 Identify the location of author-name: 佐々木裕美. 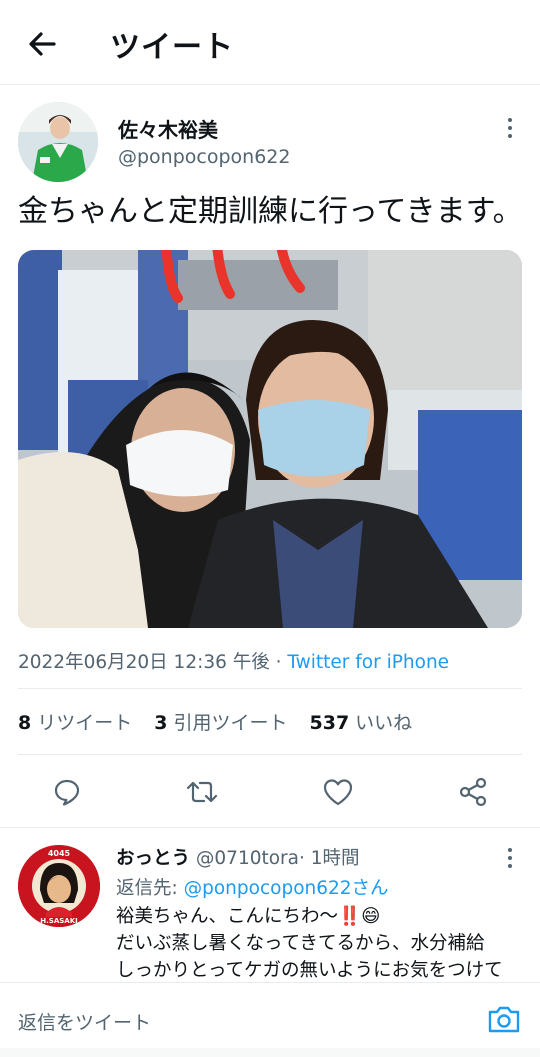
(168, 128).